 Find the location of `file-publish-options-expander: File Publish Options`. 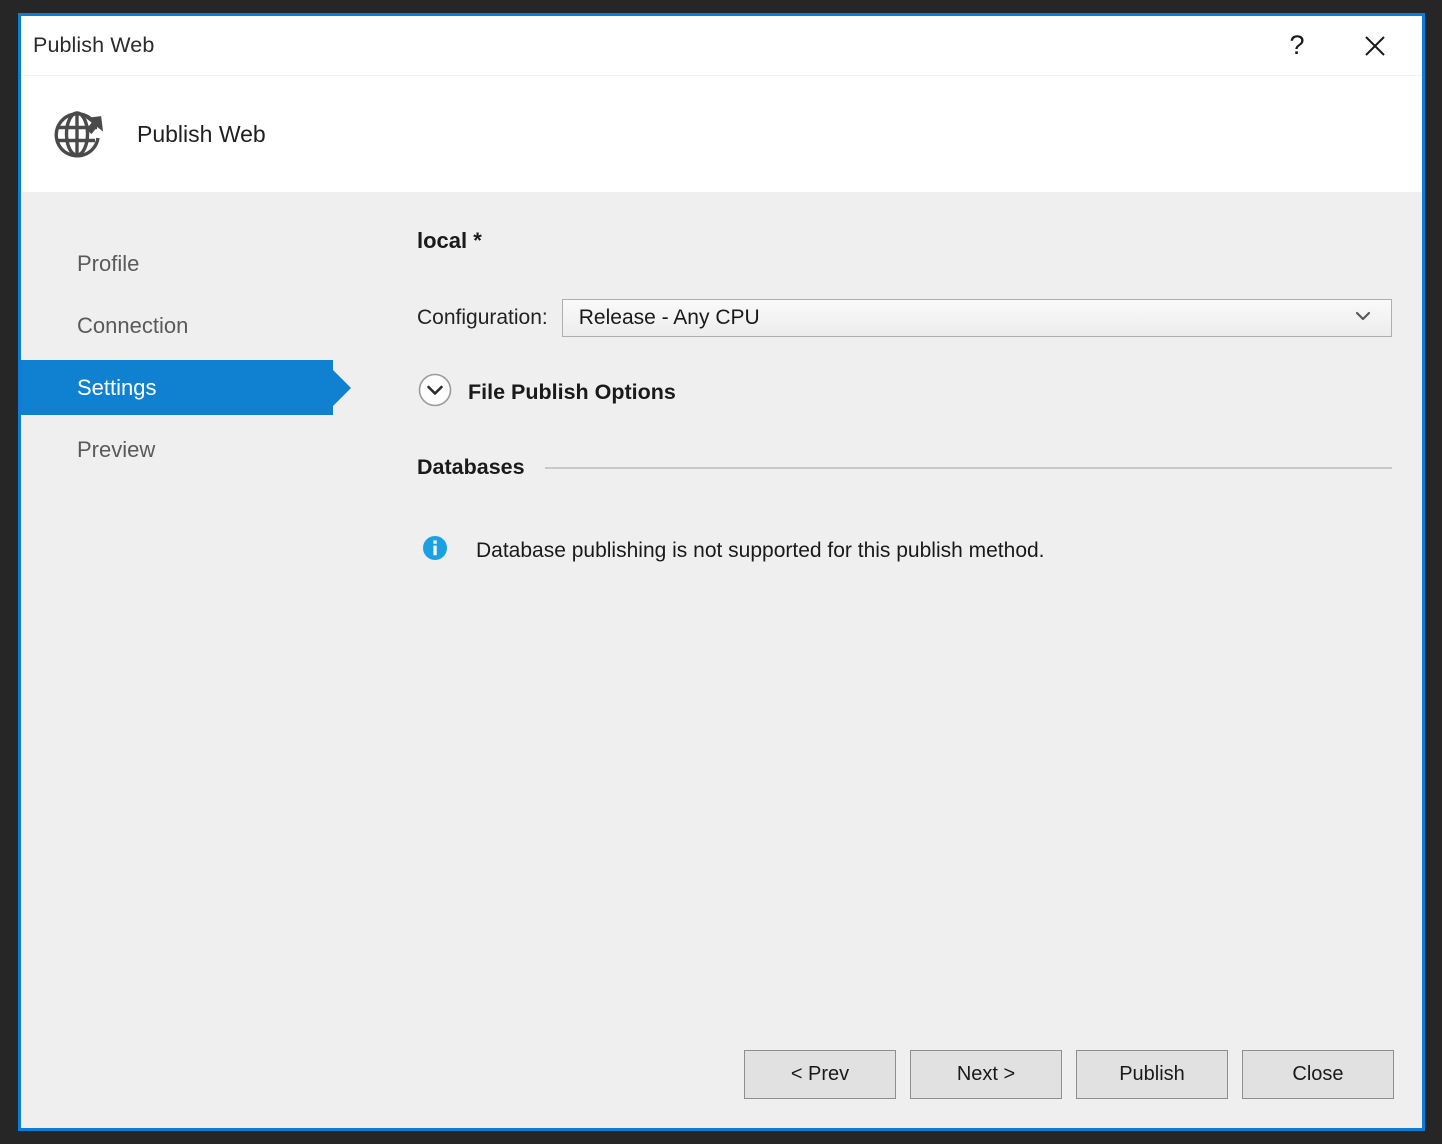

file-publish-options-expander: File Publish Options is located at coordinates (546, 392).